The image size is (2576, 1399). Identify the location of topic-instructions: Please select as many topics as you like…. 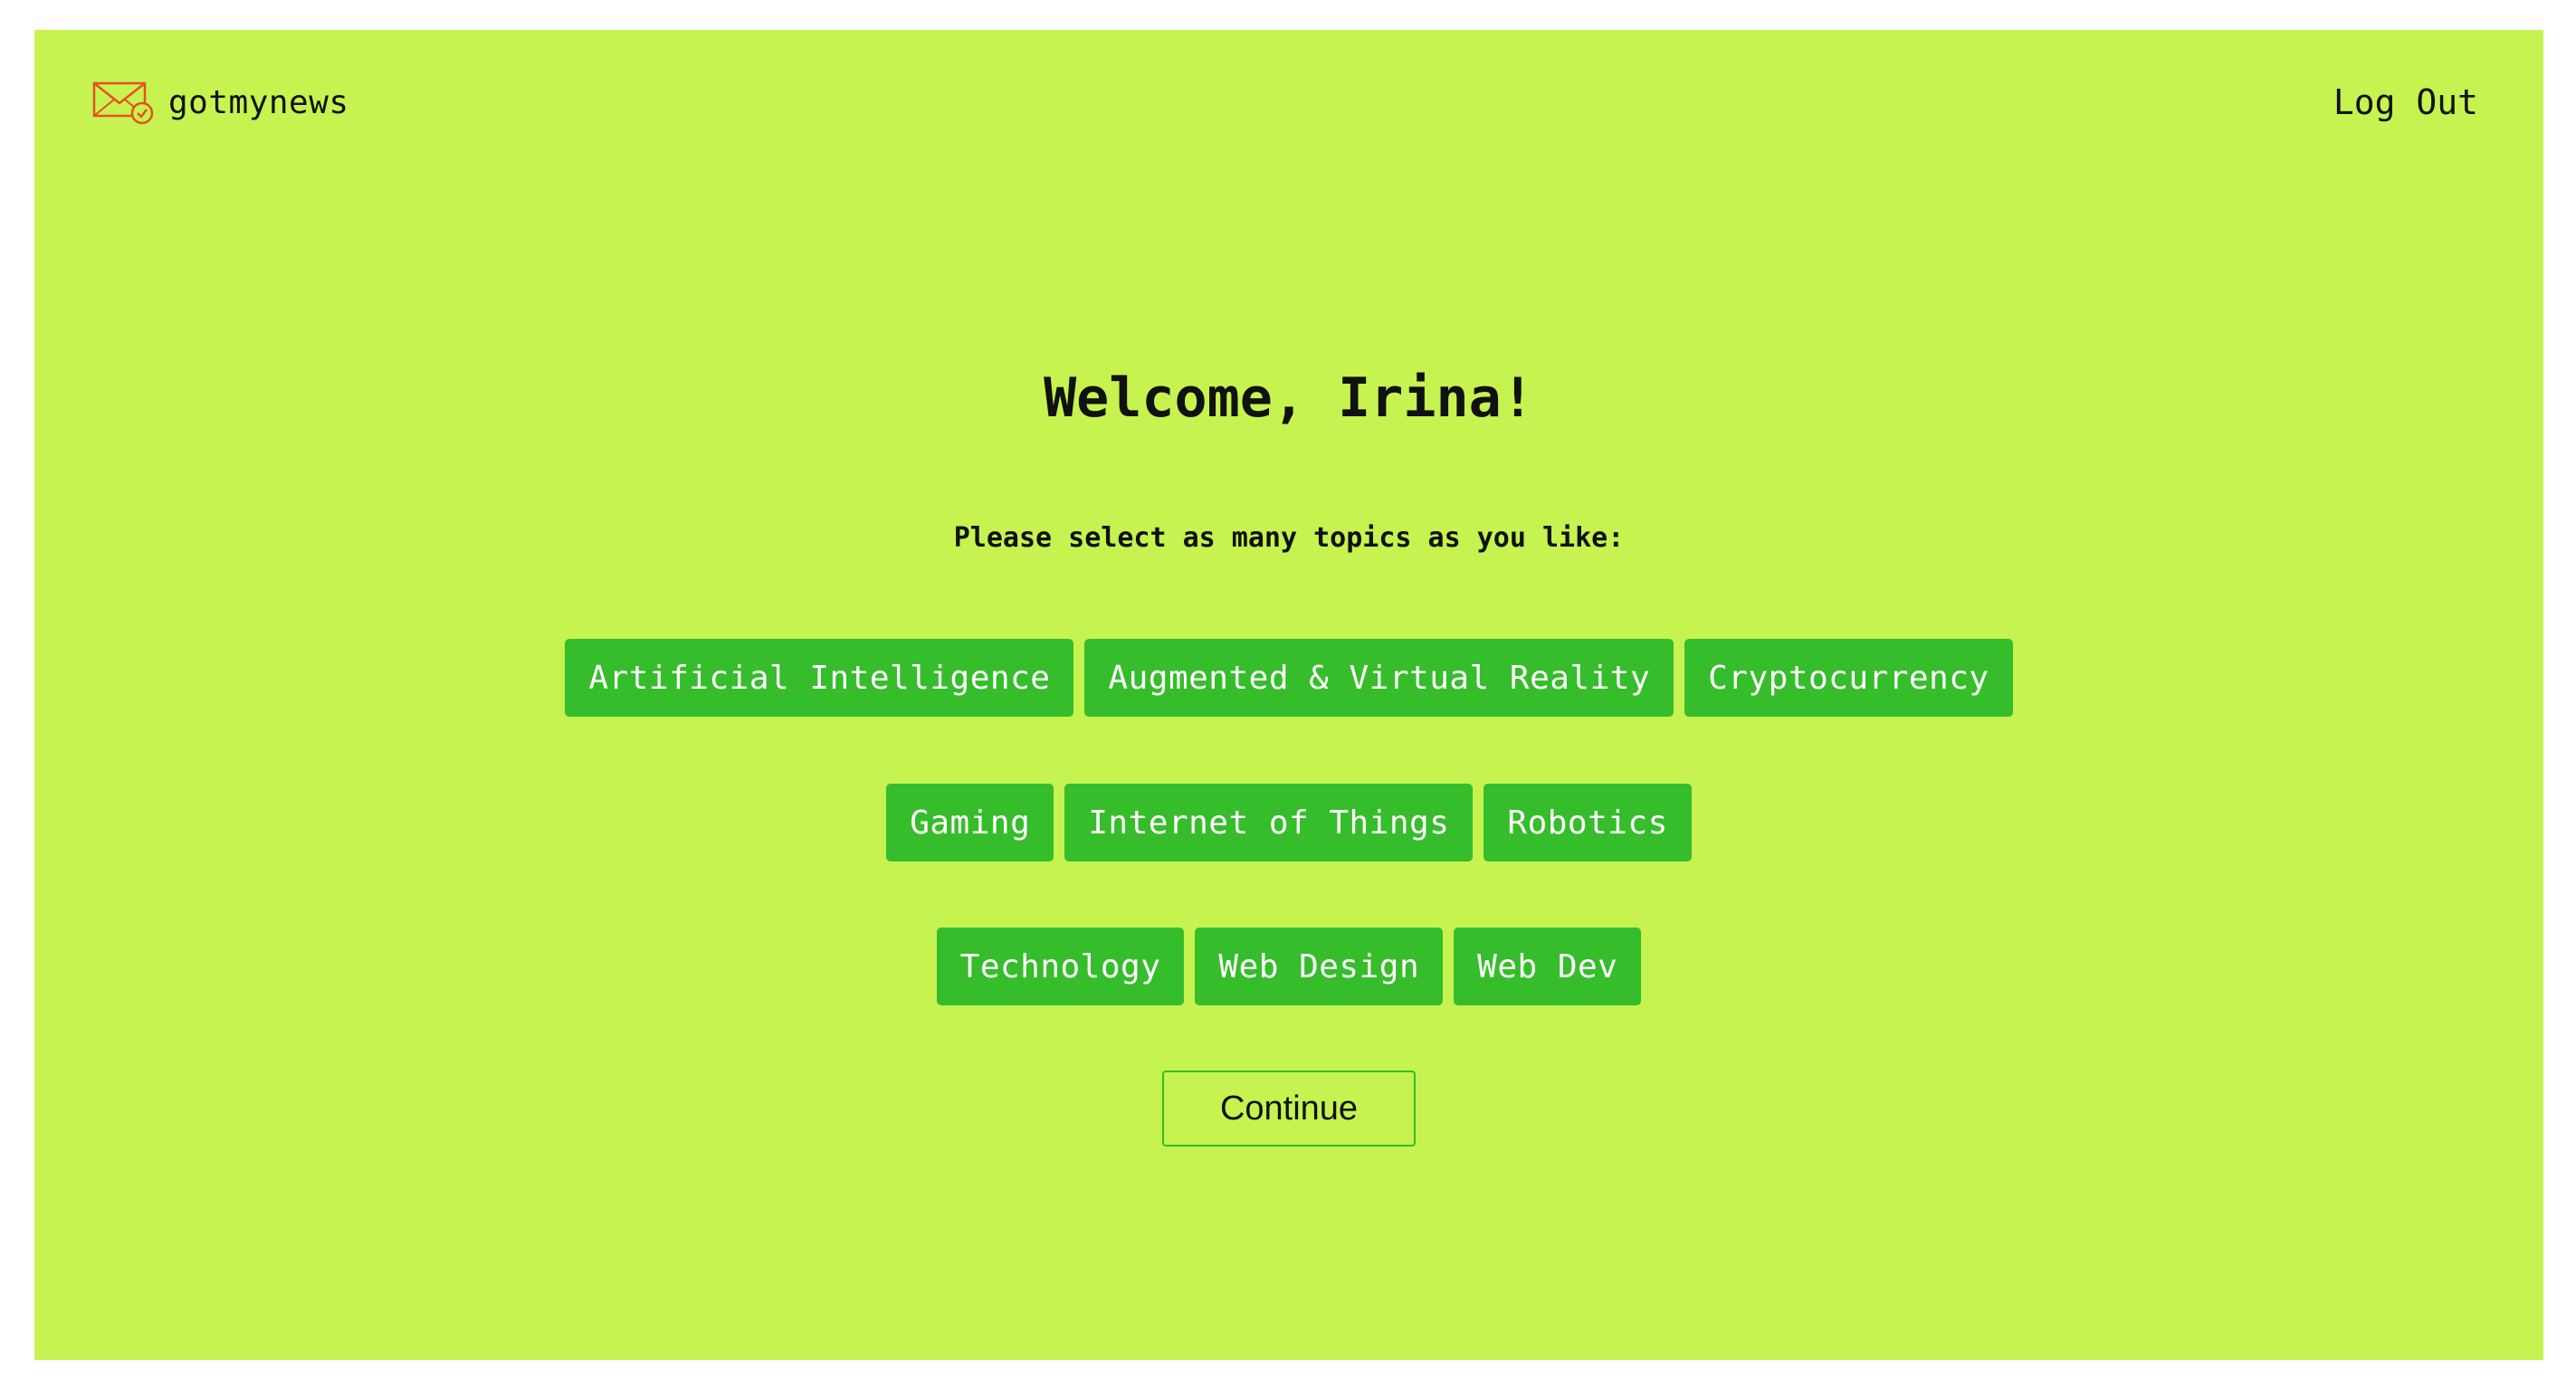
(1289, 538).